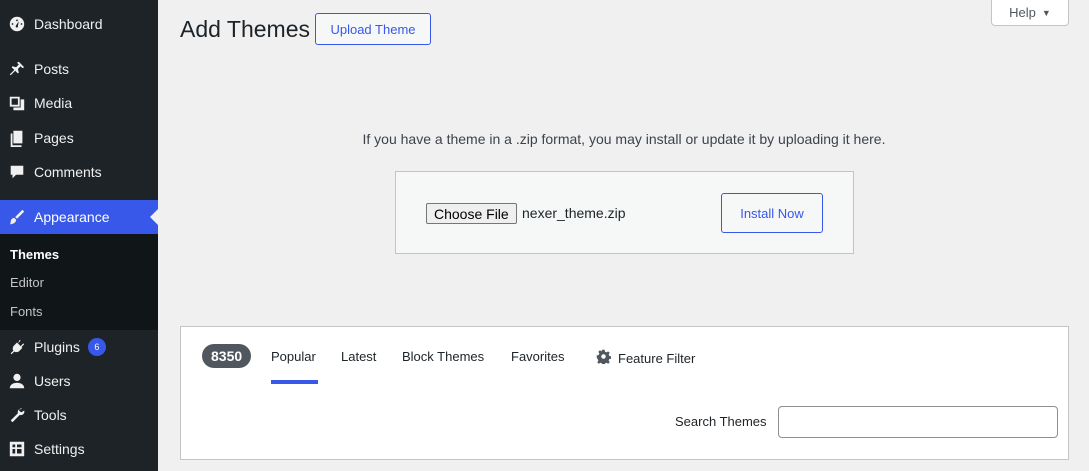  I want to click on sidebar-item-label: Settings, so click(59, 449).